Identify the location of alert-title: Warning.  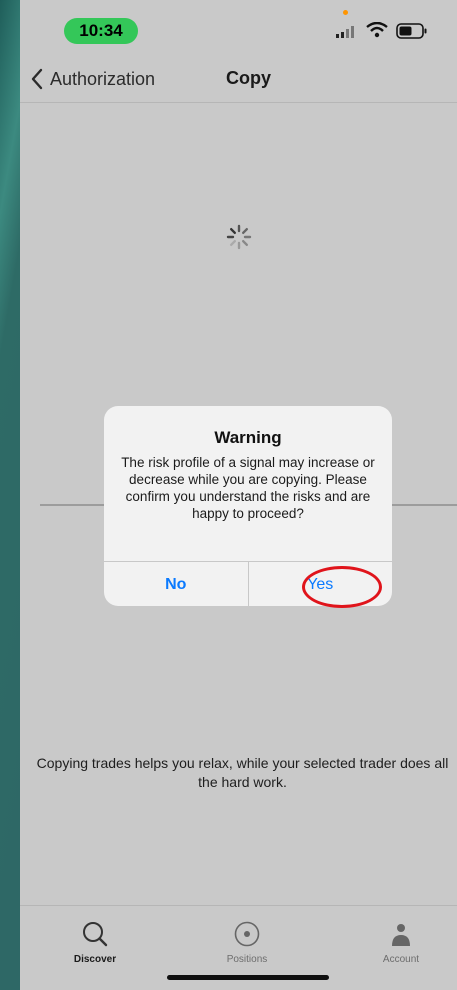
(248, 437).